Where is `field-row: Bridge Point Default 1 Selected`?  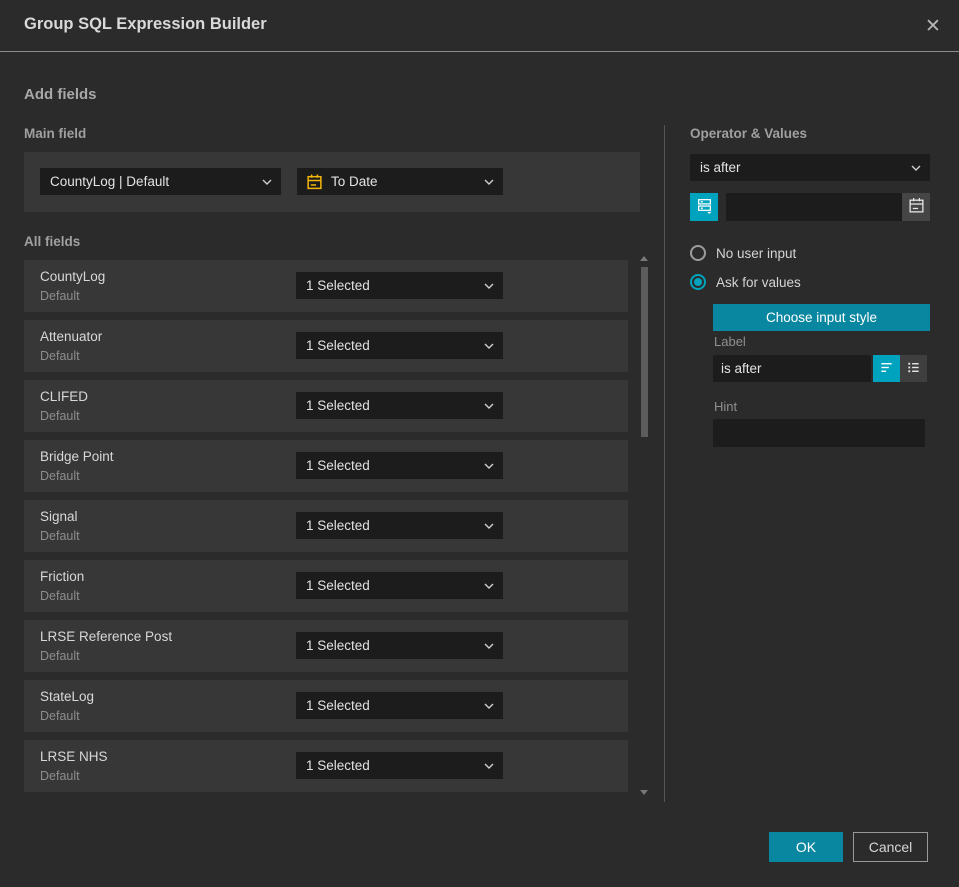
field-row: Bridge Point Default 1 Selected is located at coordinates (326, 466).